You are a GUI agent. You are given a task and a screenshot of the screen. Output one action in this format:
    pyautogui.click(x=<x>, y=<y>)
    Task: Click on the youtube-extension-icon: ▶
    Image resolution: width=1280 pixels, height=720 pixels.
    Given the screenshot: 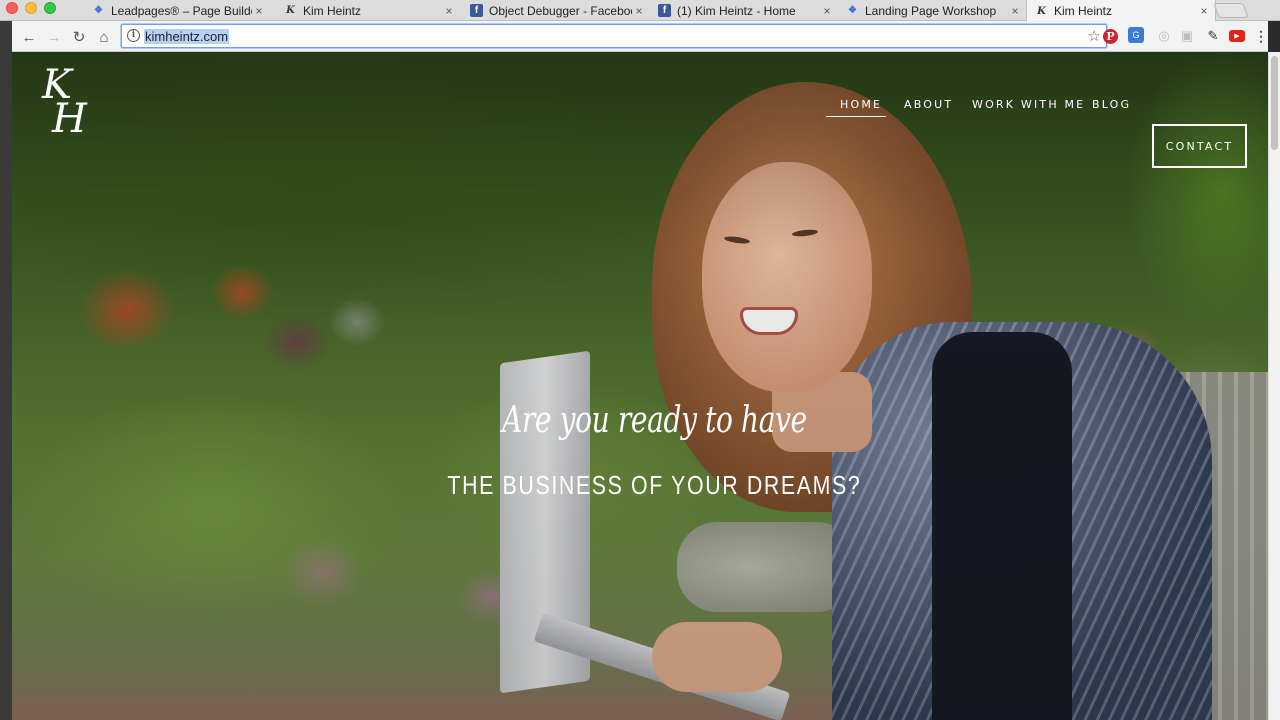 What is the action you would take?
    pyautogui.click(x=1237, y=36)
    